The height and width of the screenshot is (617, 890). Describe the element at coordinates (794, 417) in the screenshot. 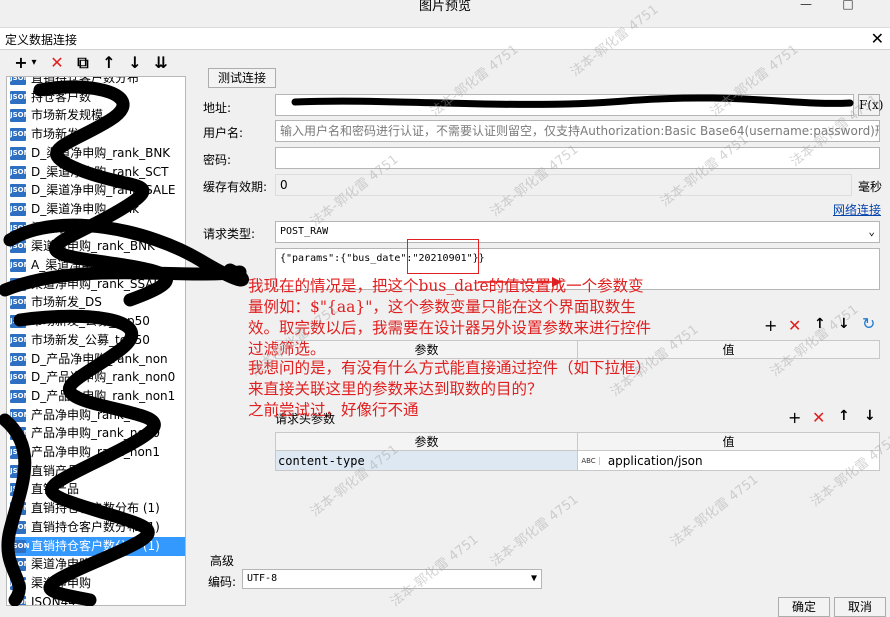

I see `headers-add-icon: +` at that location.